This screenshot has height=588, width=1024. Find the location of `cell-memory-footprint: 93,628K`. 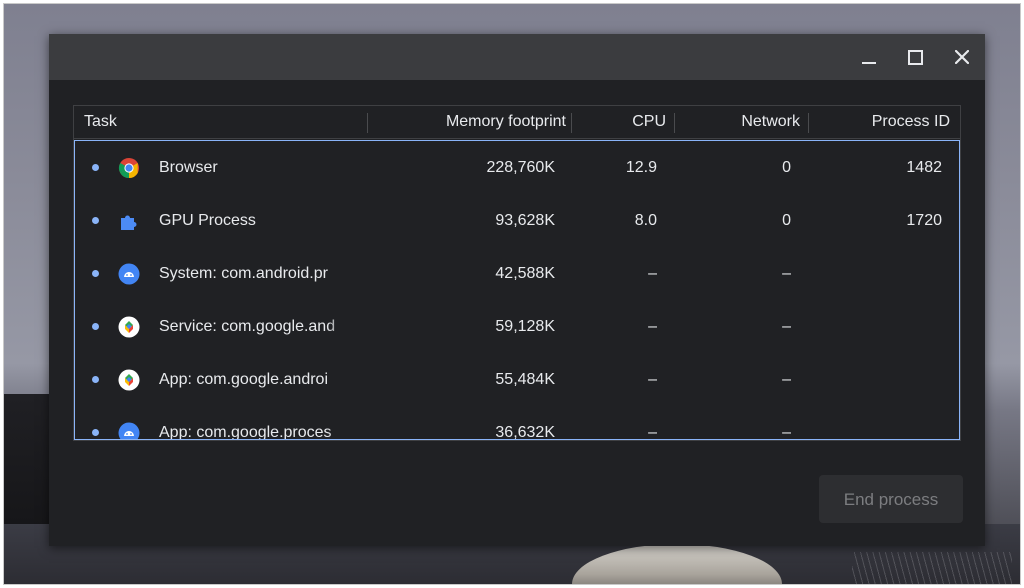

cell-memory-footprint: 93,628K is located at coordinates (525, 220).